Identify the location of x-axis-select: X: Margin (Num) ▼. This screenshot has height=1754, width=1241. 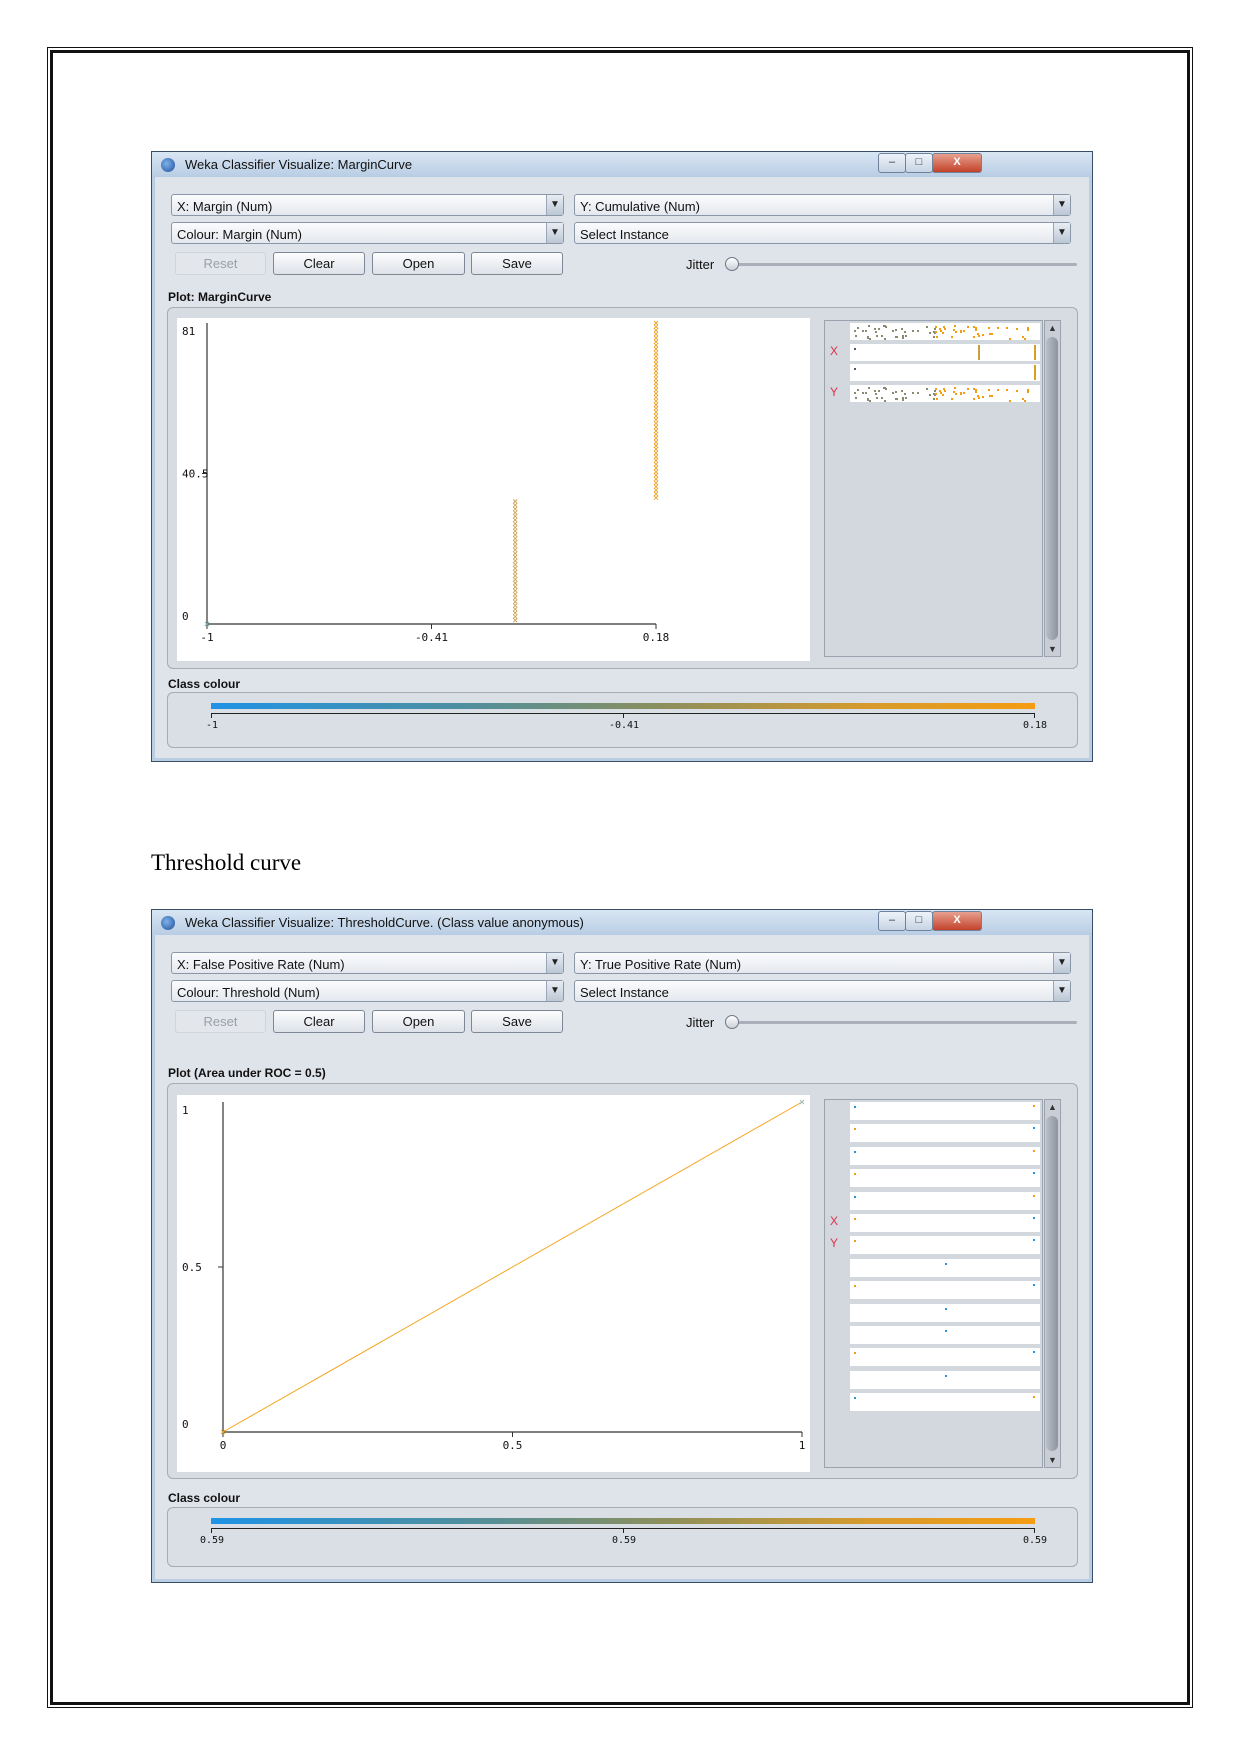
(367, 205).